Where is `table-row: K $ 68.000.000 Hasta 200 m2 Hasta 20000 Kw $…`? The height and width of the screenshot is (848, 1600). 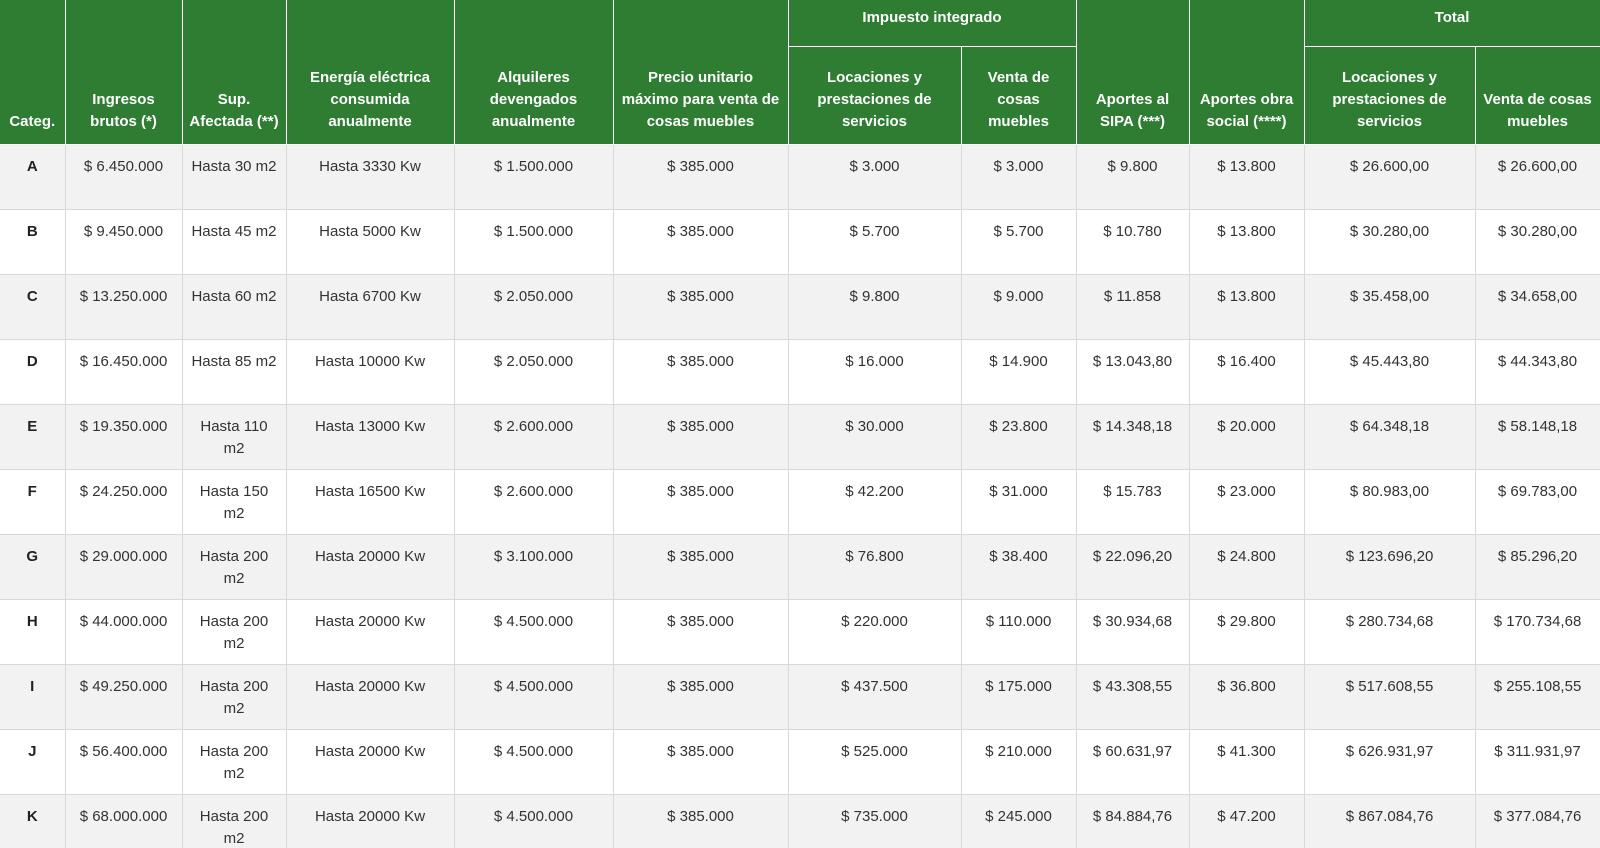
table-row: K $ 68.000.000 Hasta 200 m2 Hasta 20000 Kw $… is located at coordinates (800, 821).